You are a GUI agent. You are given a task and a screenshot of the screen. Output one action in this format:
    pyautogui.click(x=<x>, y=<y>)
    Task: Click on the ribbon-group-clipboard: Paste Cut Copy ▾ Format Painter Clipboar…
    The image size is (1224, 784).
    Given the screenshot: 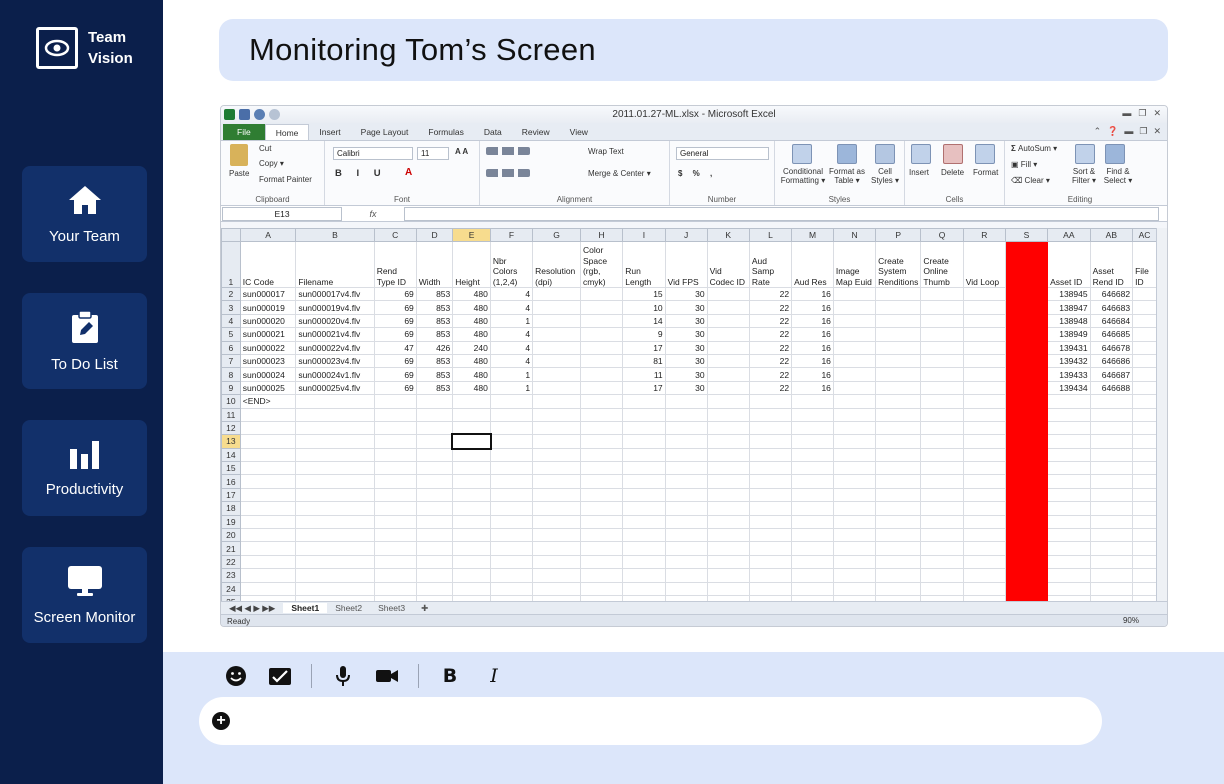 What is the action you would take?
    pyautogui.click(x=273, y=173)
    